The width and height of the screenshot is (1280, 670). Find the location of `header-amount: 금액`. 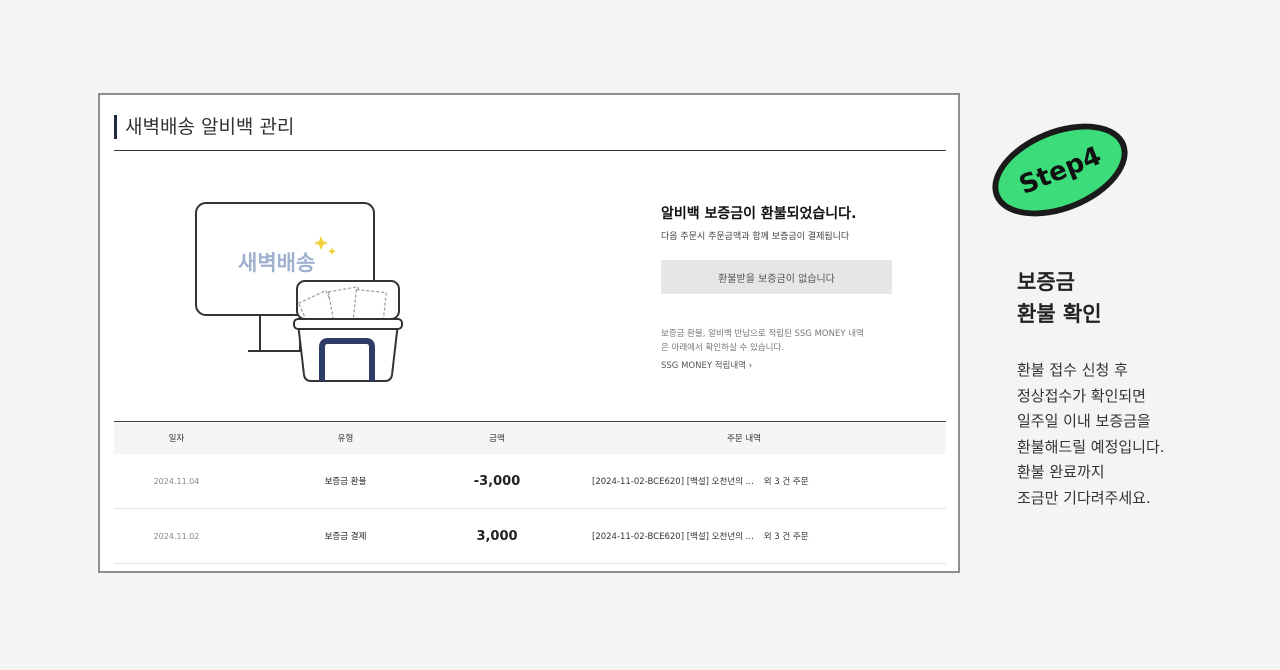

header-amount: 금액 is located at coordinates (497, 439).